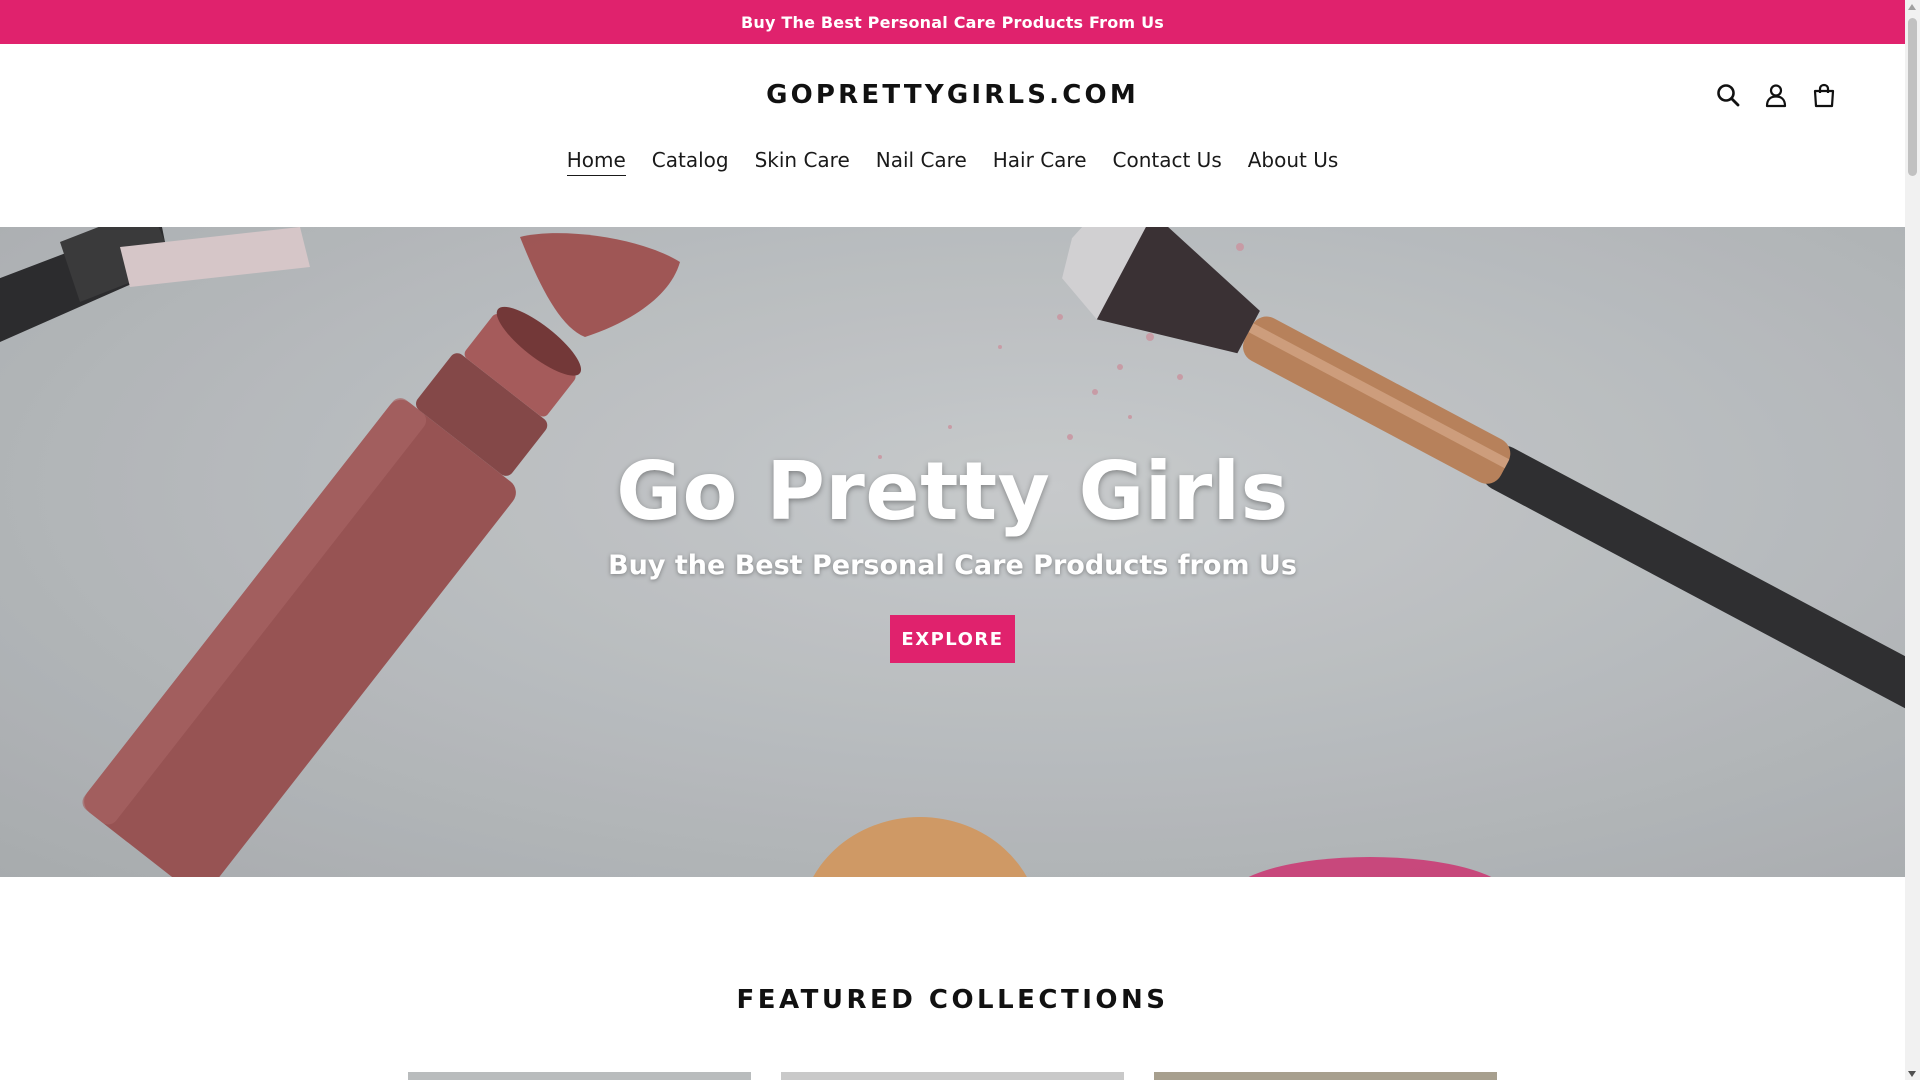 Image resolution: width=1920 pixels, height=1080 pixels. I want to click on nav-item-hair-care: Hair Care, so click(1040, 162).